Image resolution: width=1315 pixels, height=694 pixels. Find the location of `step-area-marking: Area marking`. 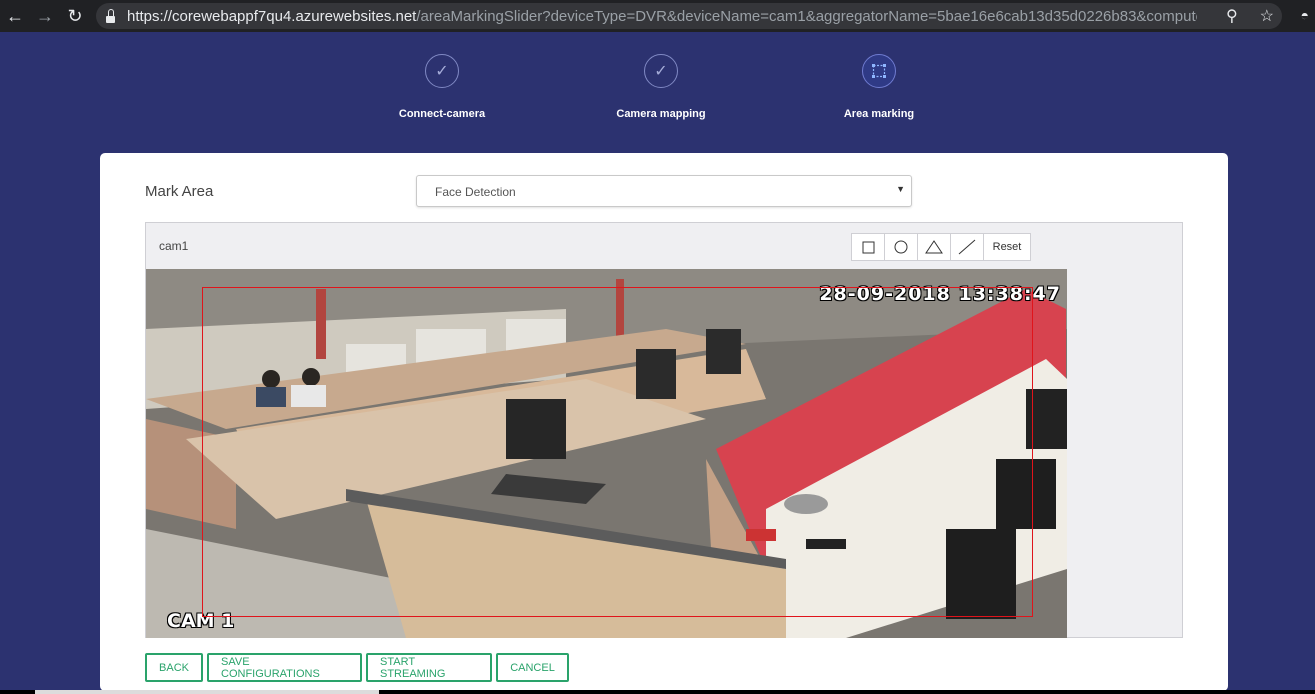

step-area-marking: Area marking is located at coordinates (879, 87).